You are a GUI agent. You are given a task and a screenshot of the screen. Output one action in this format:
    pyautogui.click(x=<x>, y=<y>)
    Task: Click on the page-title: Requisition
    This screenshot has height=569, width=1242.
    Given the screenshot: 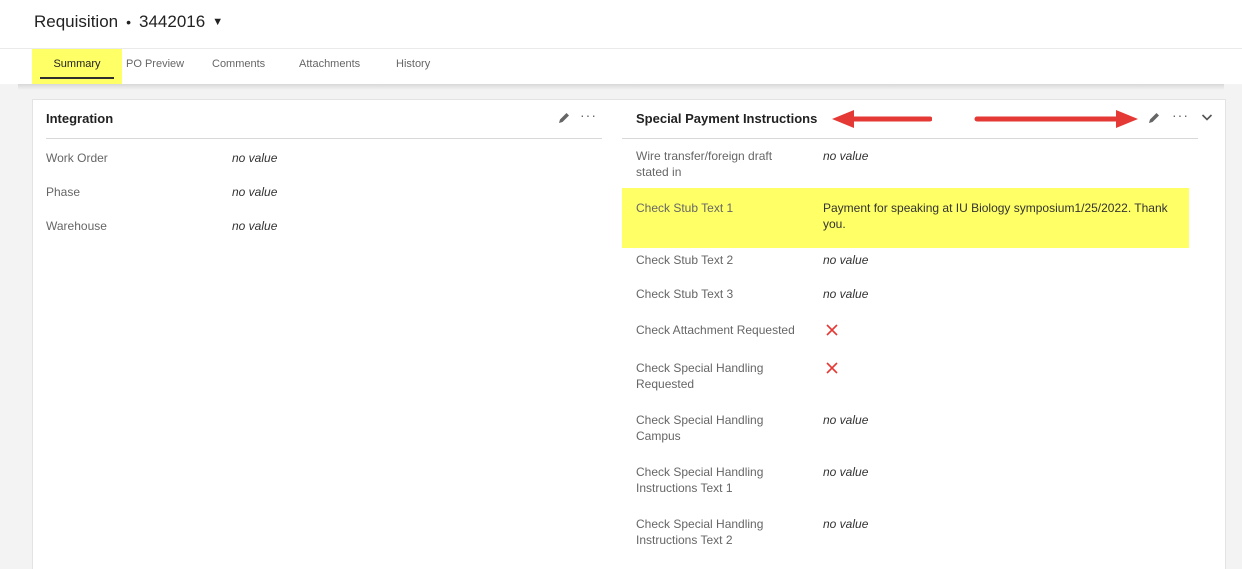 What is the action you would take?
    pyautogui.click(x=76, y=21)
    